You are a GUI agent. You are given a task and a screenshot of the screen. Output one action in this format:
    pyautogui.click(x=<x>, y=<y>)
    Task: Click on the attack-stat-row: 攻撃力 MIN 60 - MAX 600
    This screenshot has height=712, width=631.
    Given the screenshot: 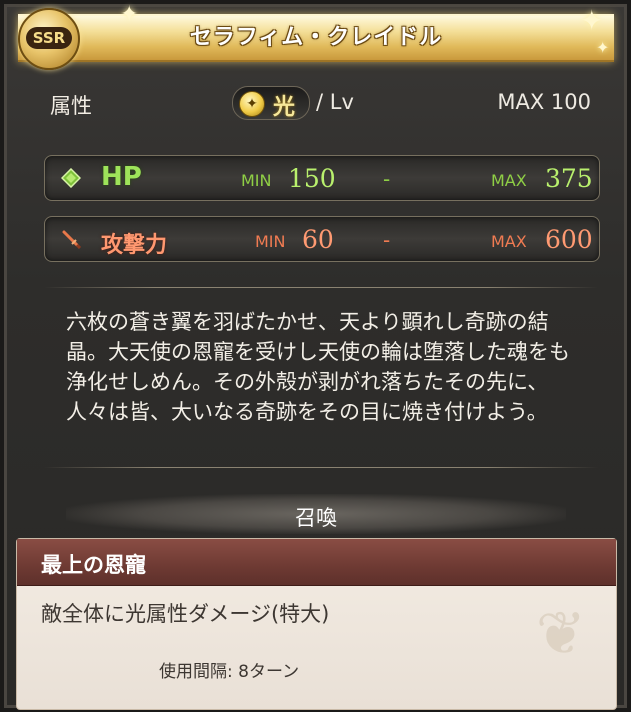 What is the action you would take?
    pyautogui.click(x=322, y=239)
    